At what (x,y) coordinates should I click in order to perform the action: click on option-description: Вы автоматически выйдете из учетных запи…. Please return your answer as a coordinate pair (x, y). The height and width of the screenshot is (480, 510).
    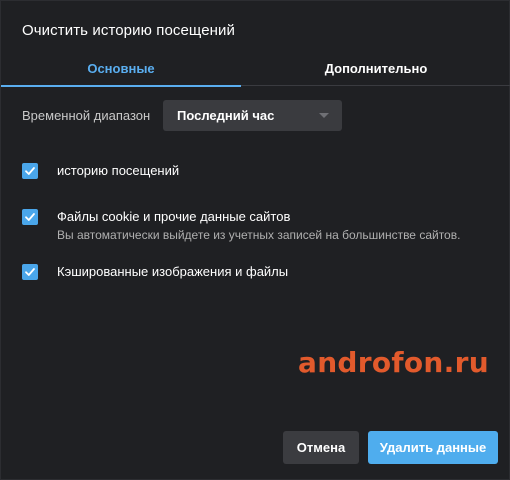
    Looking at the image, I should click on (259, 235).